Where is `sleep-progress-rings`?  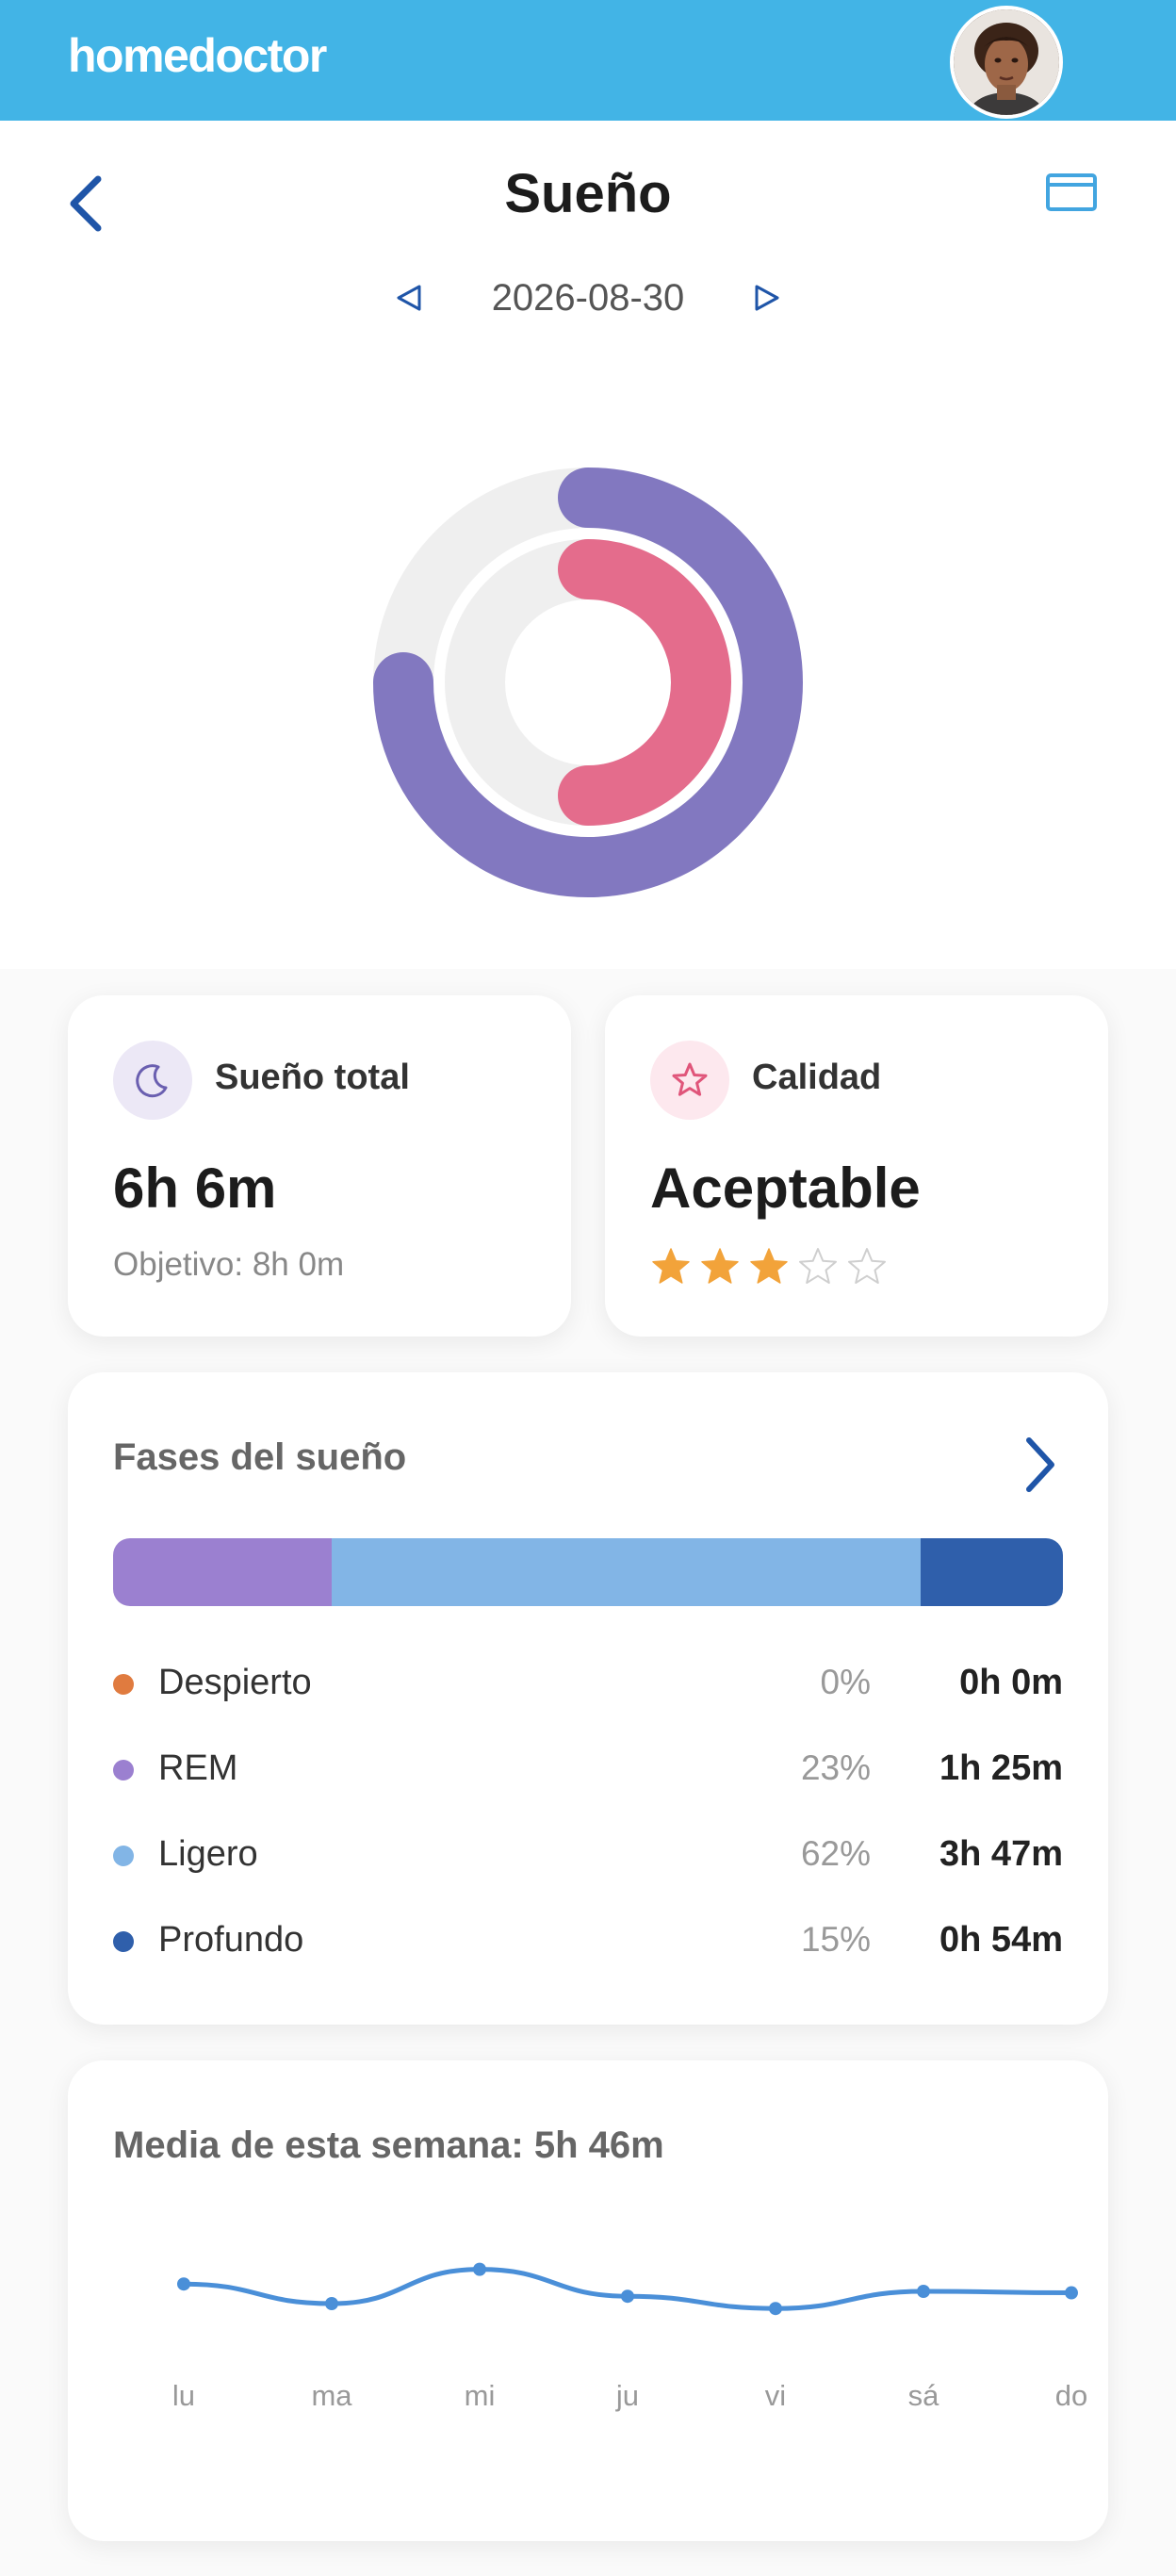
sleep-progress-rings is located at coordinates (588, 682).